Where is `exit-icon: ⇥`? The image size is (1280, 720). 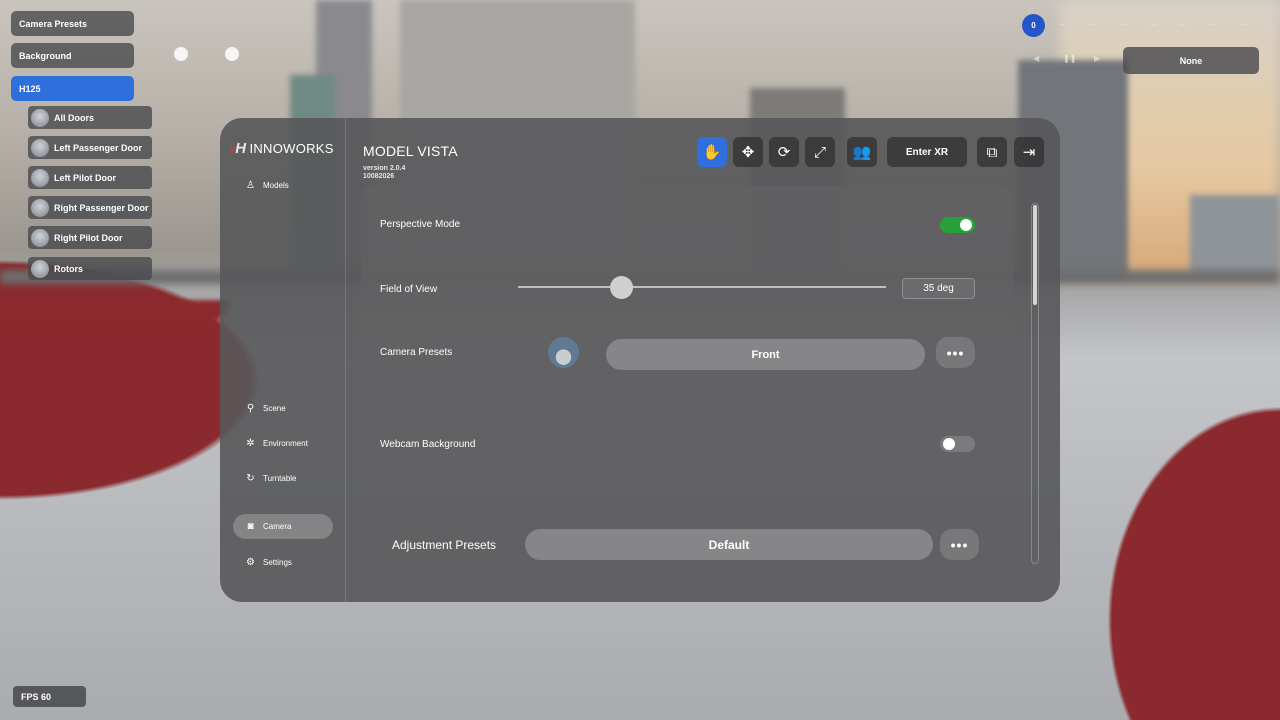
exit-icon: ⇥ is located at coordinates (1029, 152).